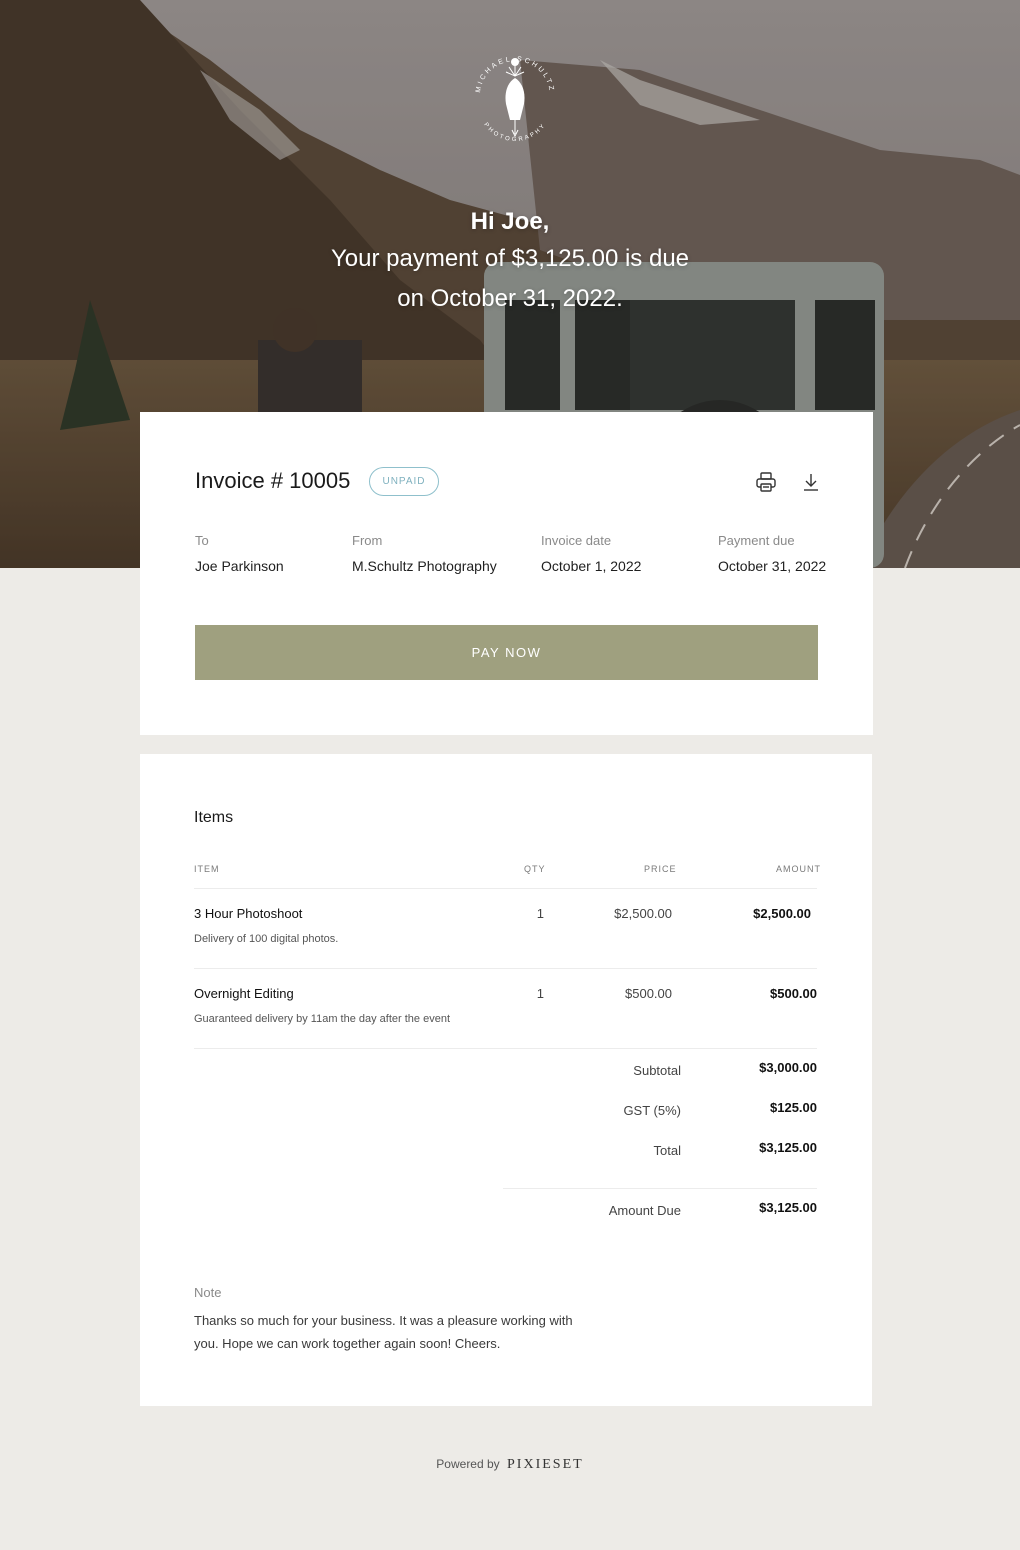  What do you see at coordinates (510, 221) in the screenshot?
I see `greeting-title: Hi Joe,` at bounding box center [510, 221].